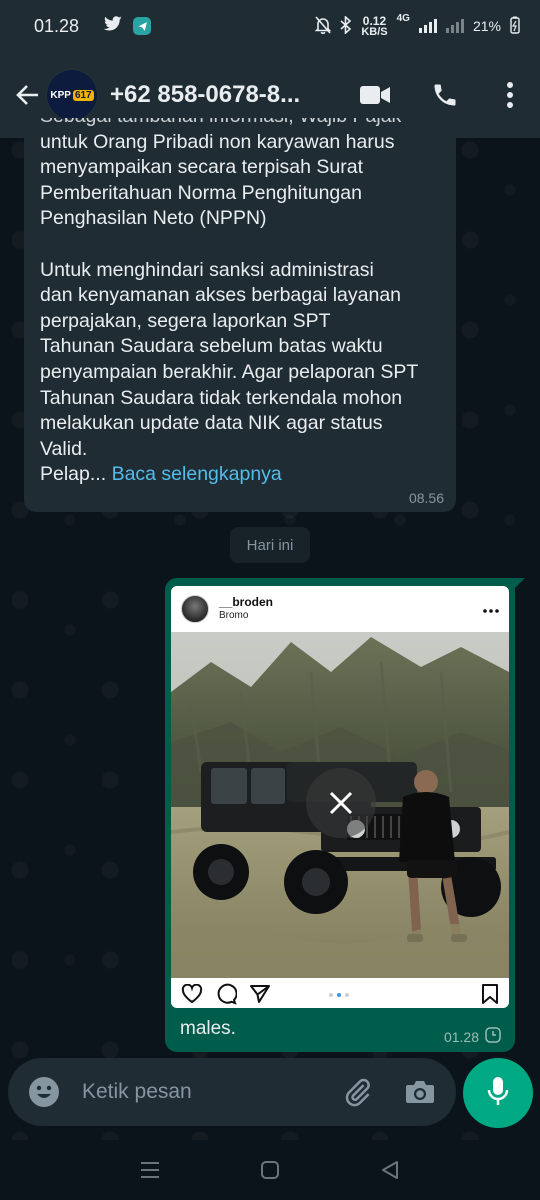 The image size is (540, 1200). I want to click on message-meta: 01.28, so click(472, 1036).